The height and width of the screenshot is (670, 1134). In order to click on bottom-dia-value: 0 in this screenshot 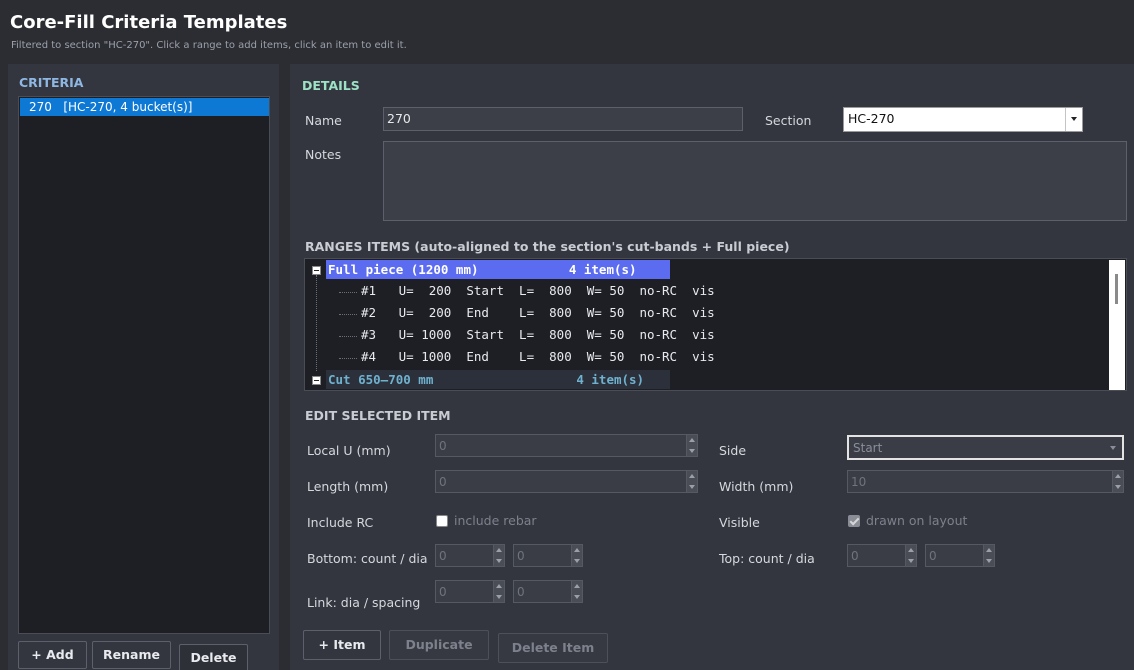, I will do `click(521, 556)`.